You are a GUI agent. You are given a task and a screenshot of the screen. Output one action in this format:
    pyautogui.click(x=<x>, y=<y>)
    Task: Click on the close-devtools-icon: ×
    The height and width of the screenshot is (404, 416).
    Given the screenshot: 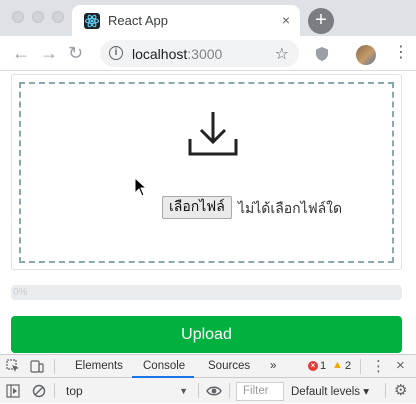 What is the action you would take?
    pyautogui.click(x=400, y=365)
    